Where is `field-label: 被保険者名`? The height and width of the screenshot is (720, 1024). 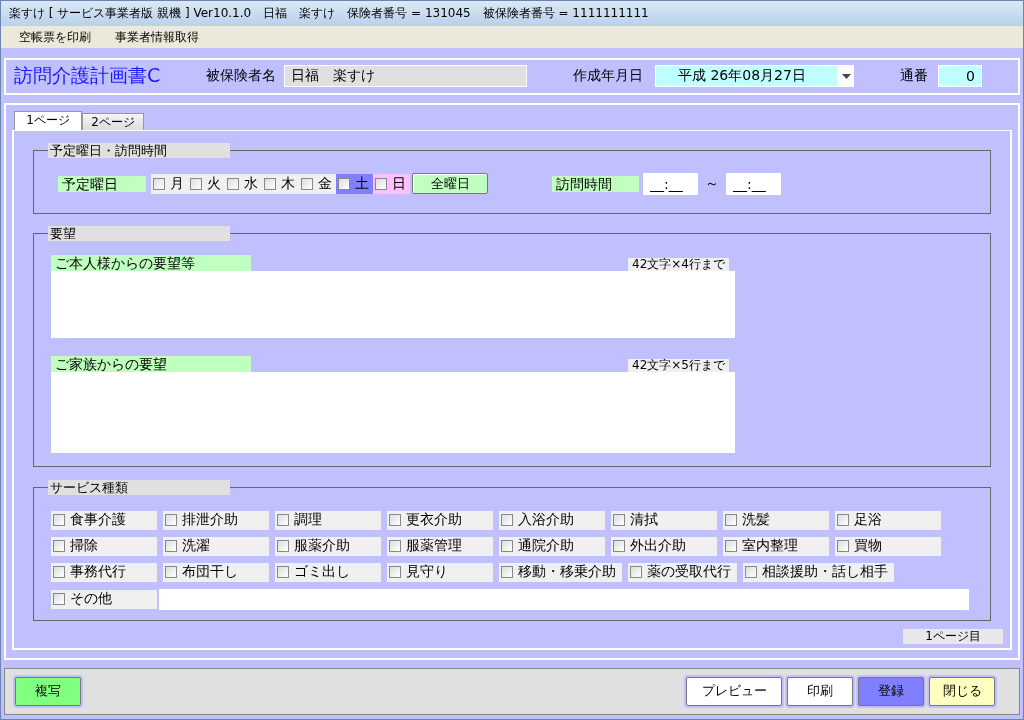 field-label: 被保険者名 is located at coordinates (241, 76).